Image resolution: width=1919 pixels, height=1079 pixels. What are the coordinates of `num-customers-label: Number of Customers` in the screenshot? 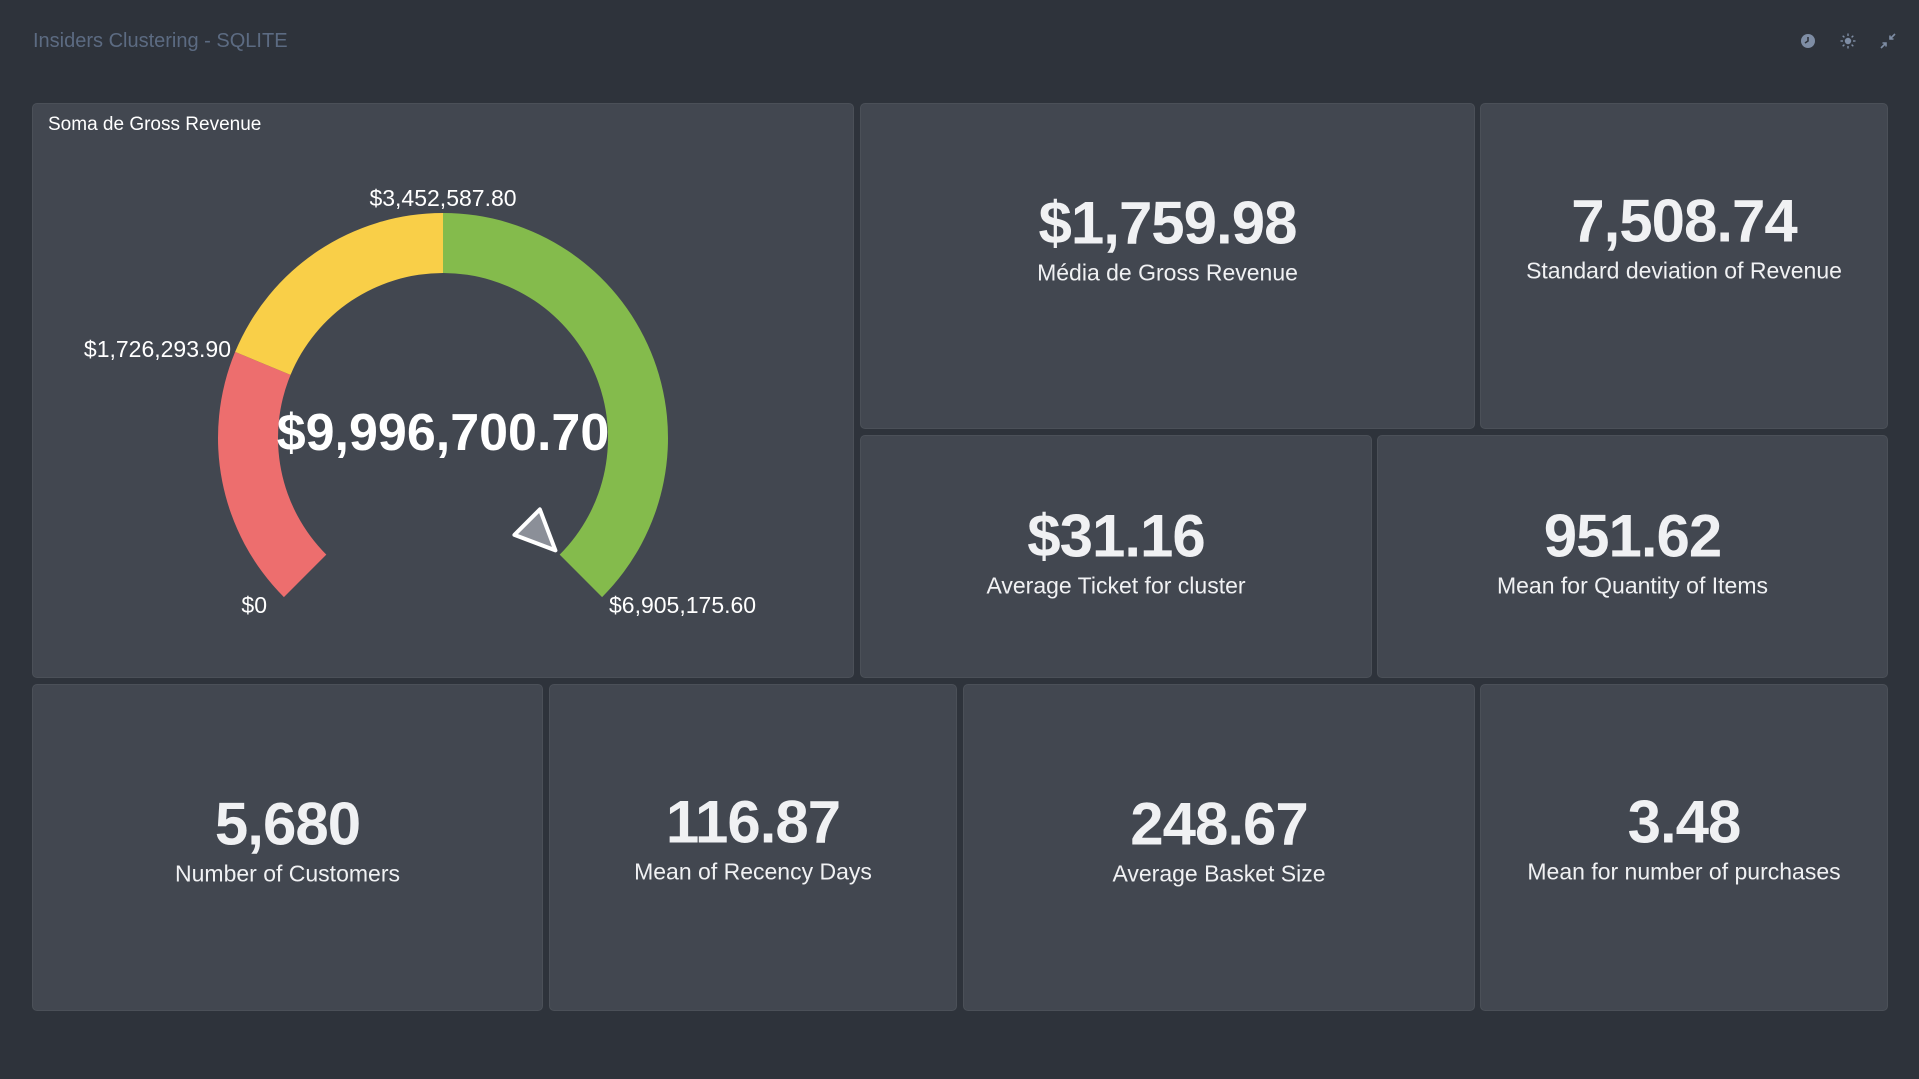 It's located at (287, 873).